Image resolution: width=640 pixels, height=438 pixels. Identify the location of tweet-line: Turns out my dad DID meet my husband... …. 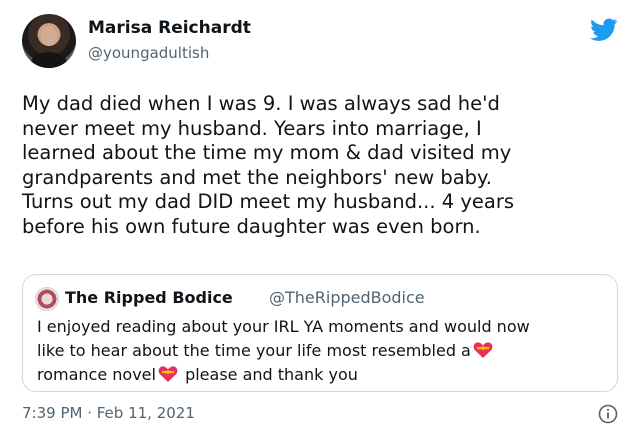
(268, 201).